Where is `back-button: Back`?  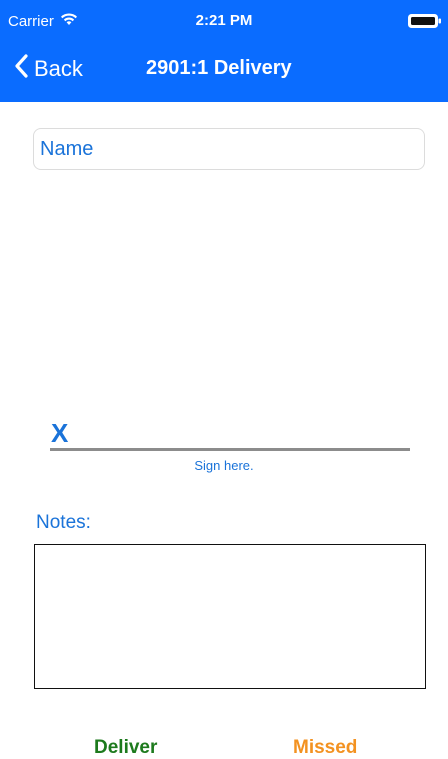
back-button: Back is located at coordinates (48, 69).